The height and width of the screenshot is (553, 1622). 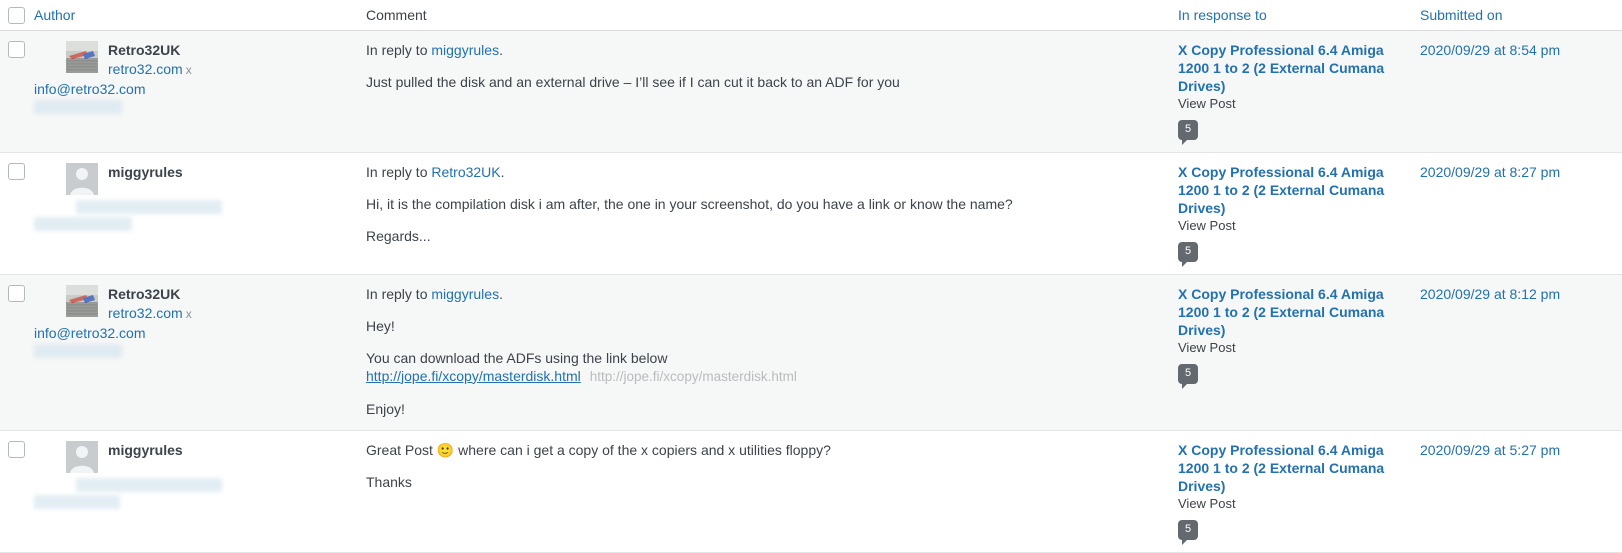 I want to click on submitted-on-cell: 2020/09/29 at 8:12 pm, so click(x=1517, y=352).